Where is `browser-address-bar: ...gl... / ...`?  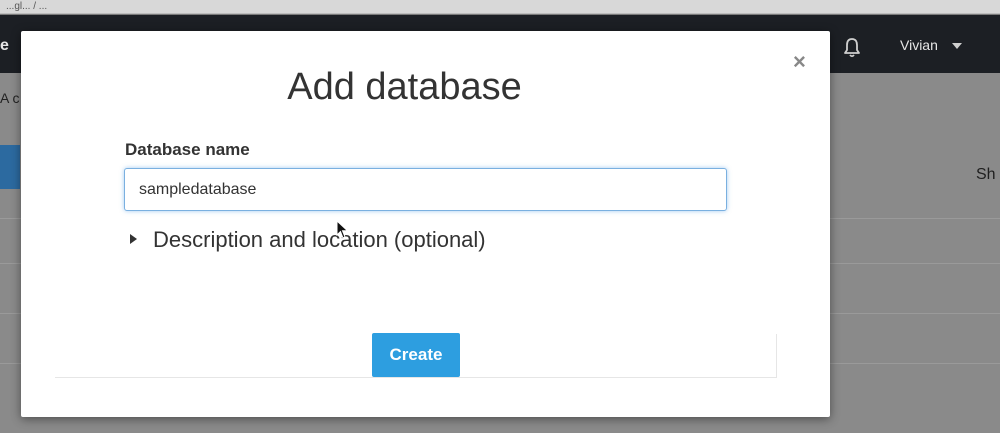 browser-address-bar: ...gl... / ... is located at coordinates (500, 7).